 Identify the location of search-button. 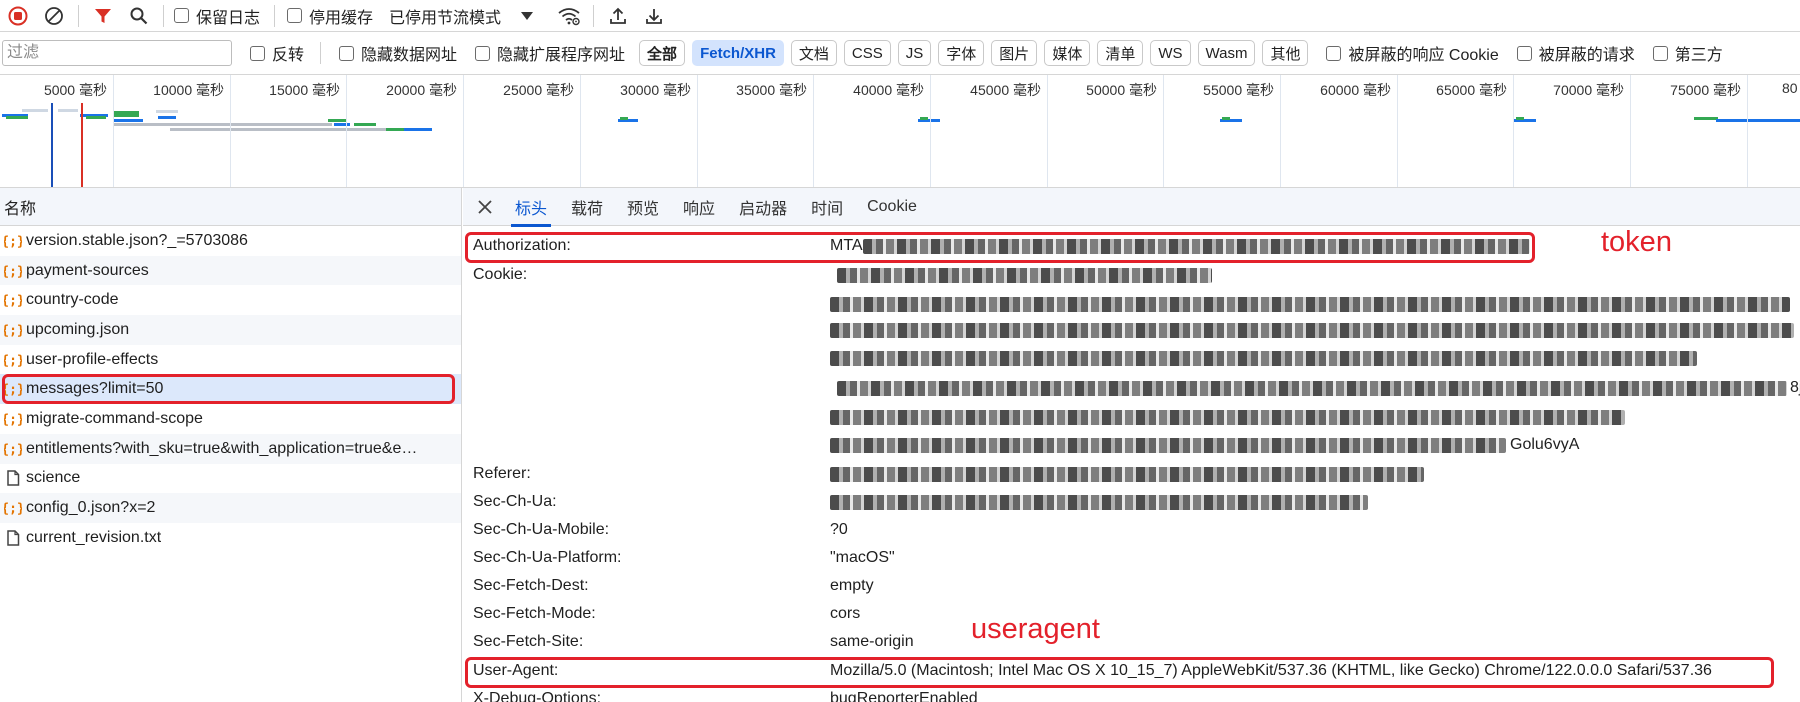
(139, 16).